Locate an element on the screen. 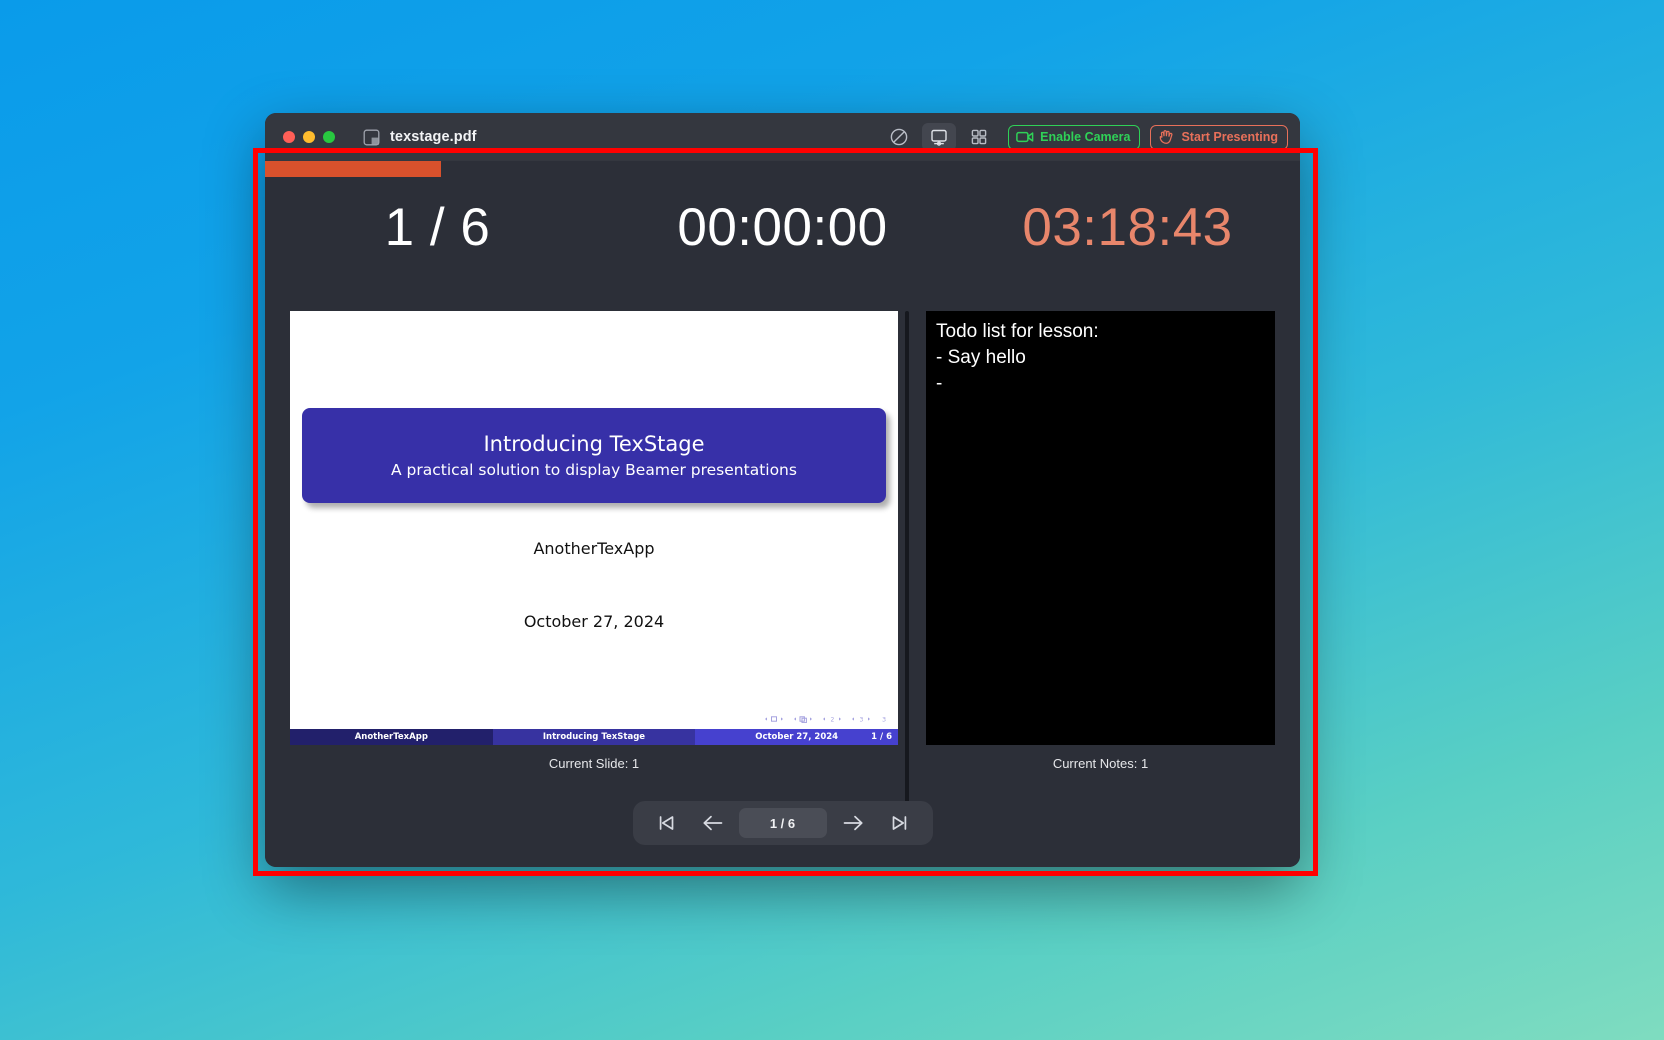 Image resolution: width=1664 pixels, height=1040 pixels. navigation-bar-wrapper: 1 / 6 is located at coordinates (782, 823).